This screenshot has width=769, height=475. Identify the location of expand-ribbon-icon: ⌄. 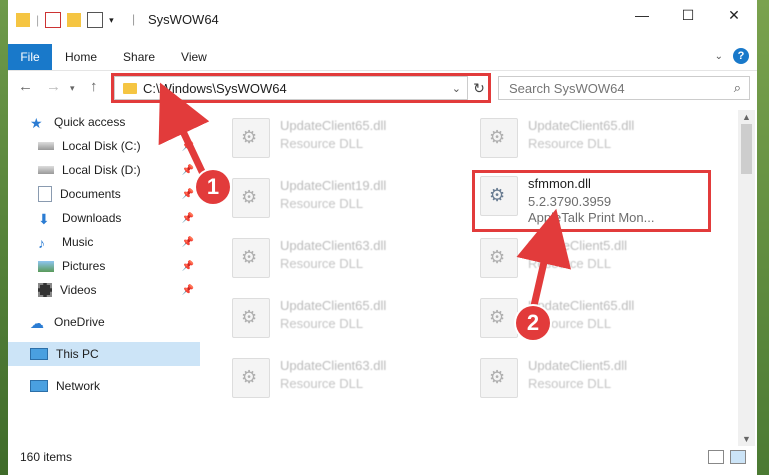
(719, 56).